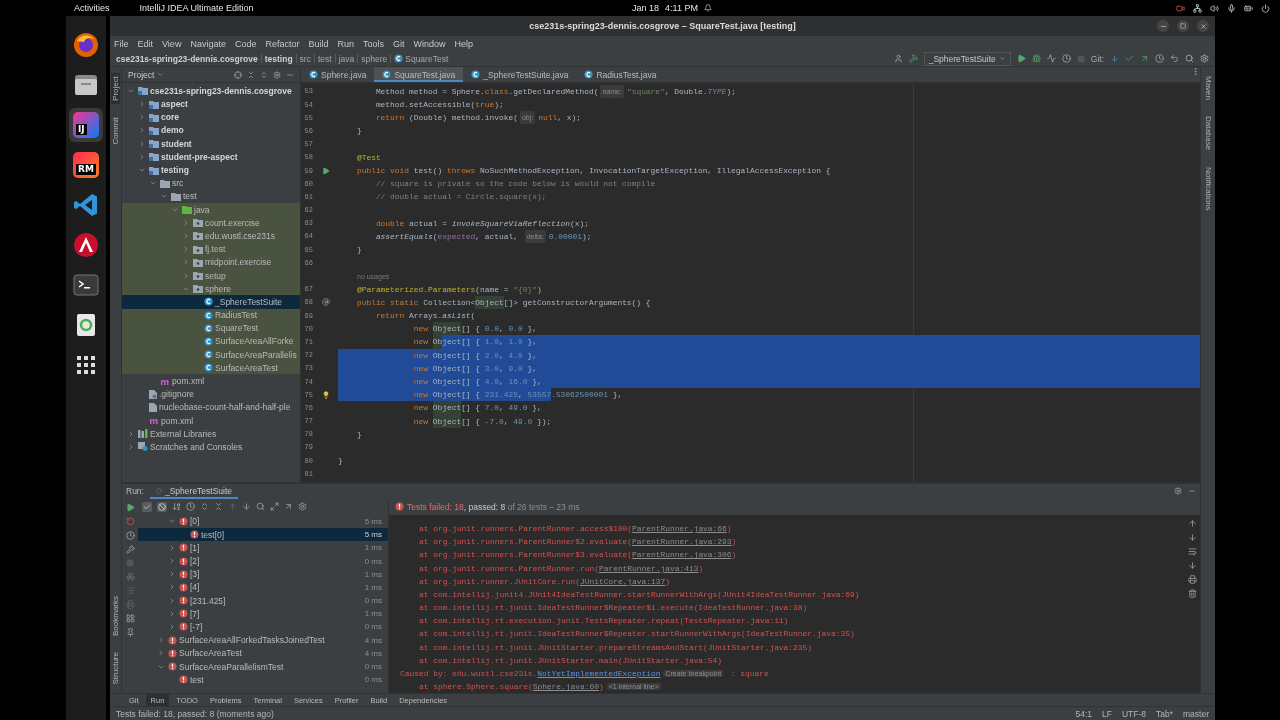 The image size is (1280, 720). Describe the element at coordinates (211, 394) in the screenshot. I see `tree-item: .gitignore` at that location.